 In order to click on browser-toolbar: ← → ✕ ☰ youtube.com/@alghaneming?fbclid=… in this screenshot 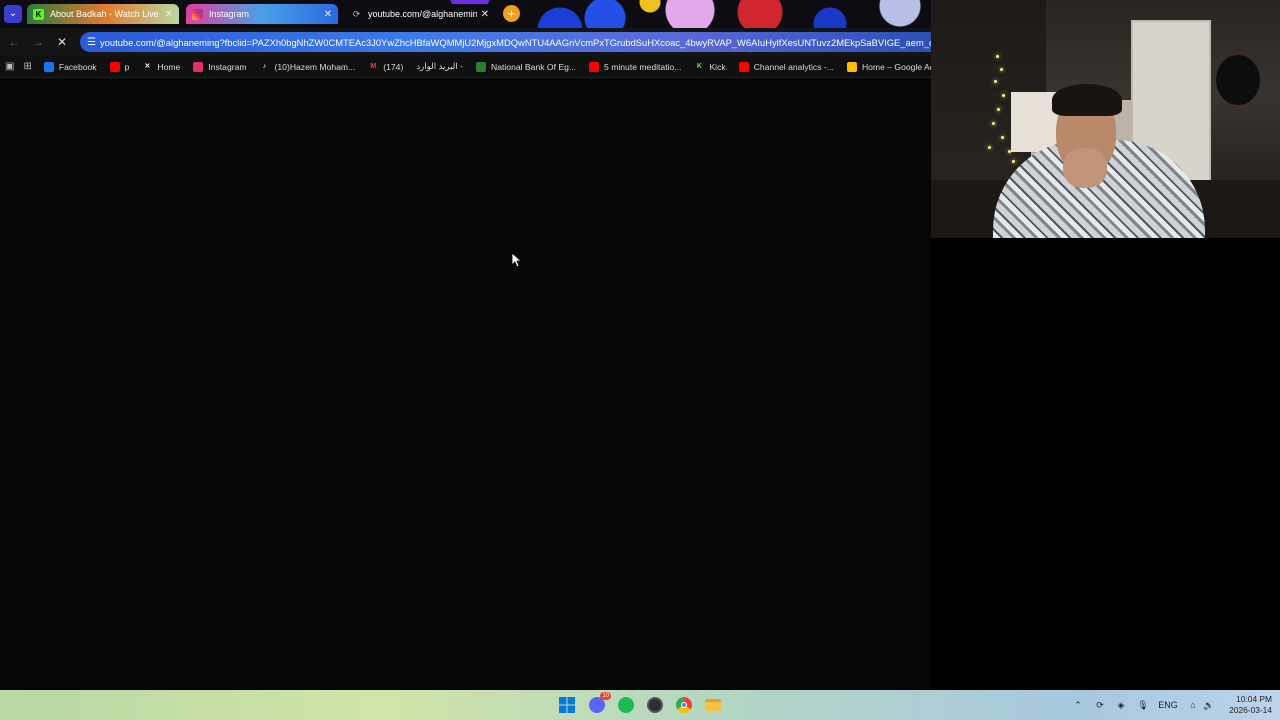, I will do `click(465, 42)`.